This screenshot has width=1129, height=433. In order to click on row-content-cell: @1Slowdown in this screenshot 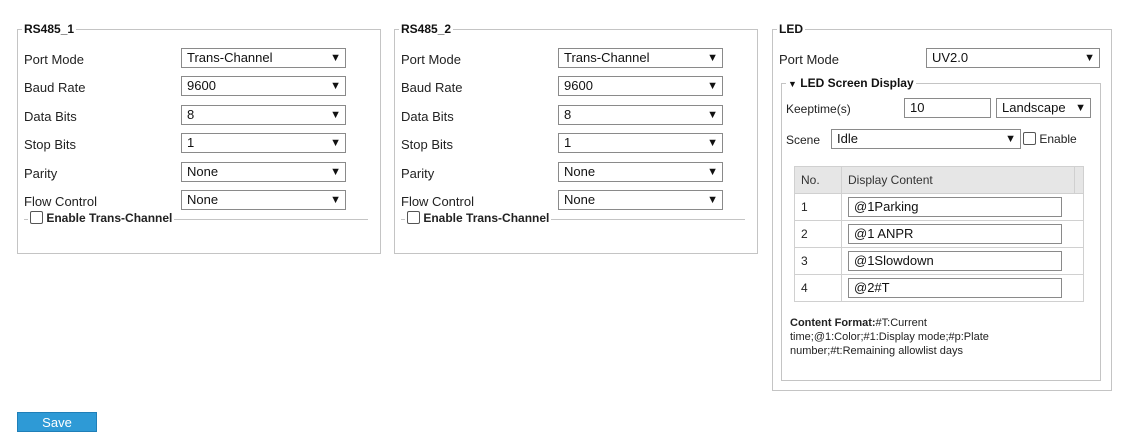, I will do `click(962, 261)`.